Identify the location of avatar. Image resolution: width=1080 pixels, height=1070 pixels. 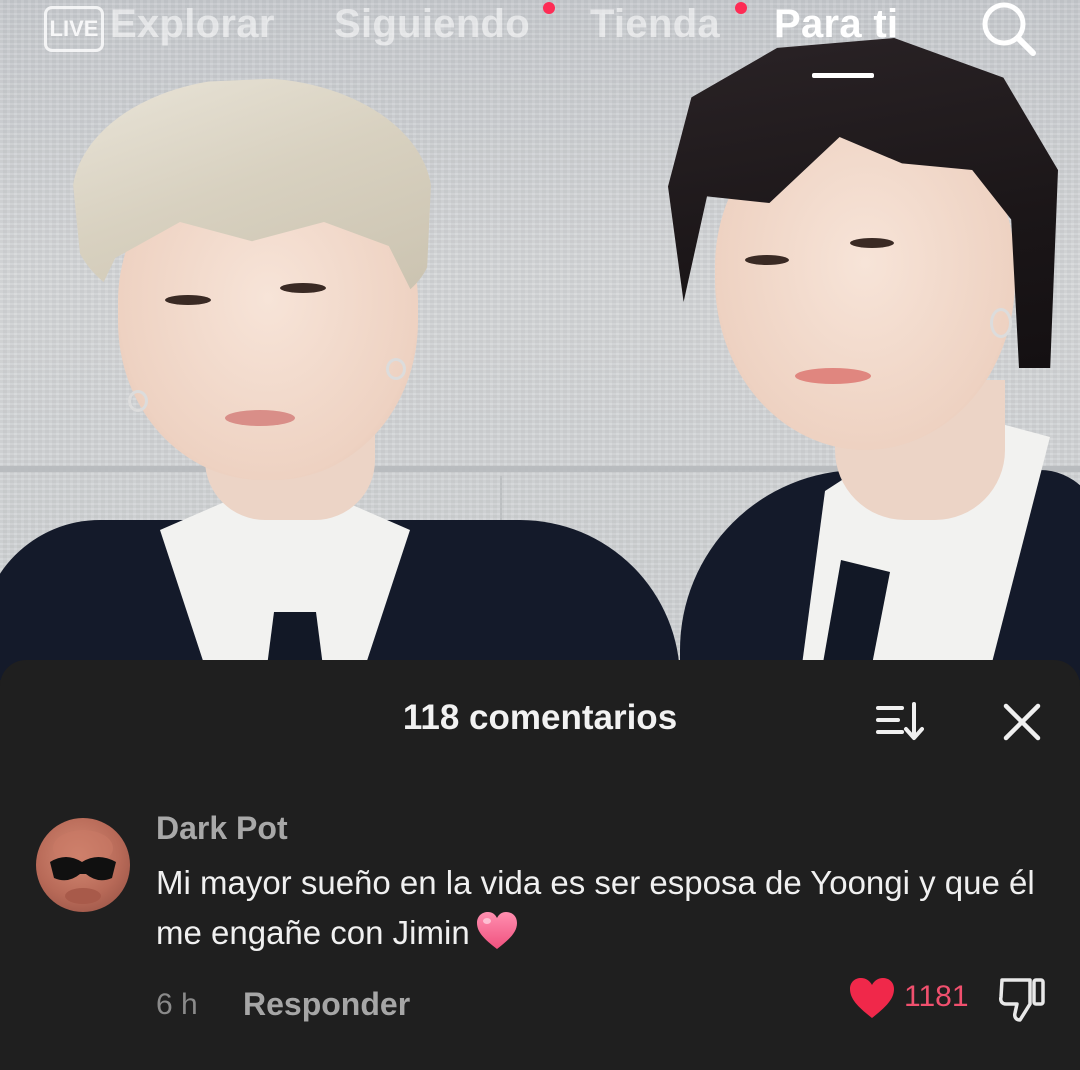
(83, 865).